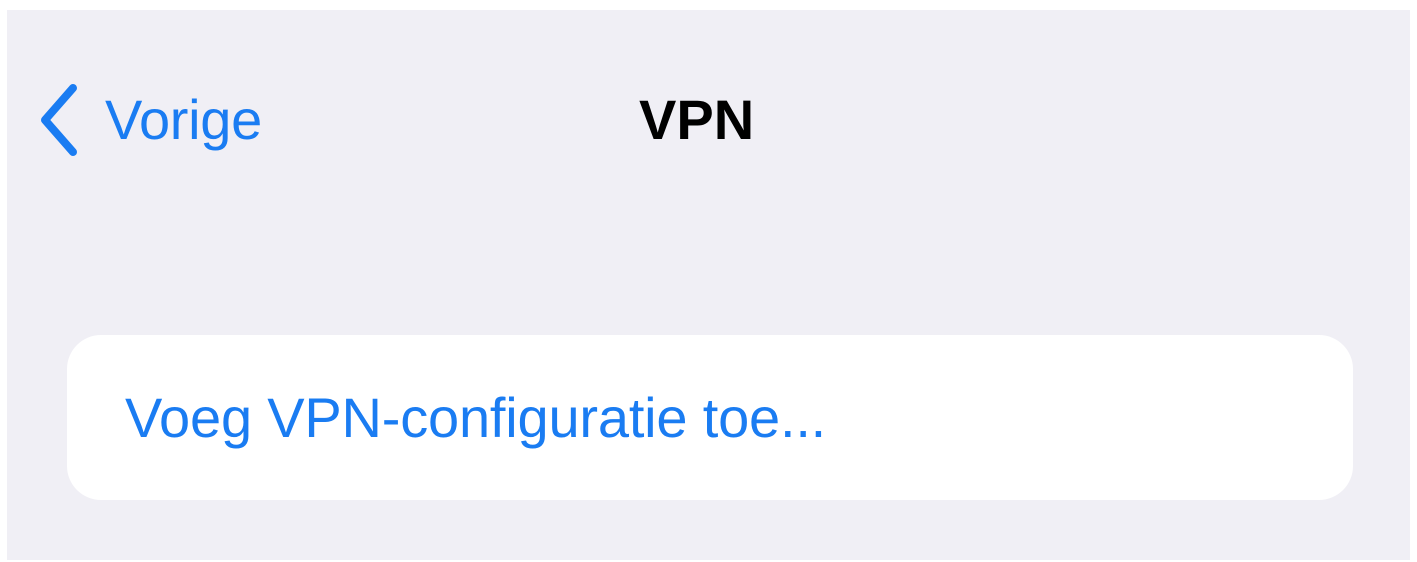 The width and height of the screenshot is (1417, 562). What do you see at coordinates (59, 120) in the screenshot?
I see `chevron-left-icon` at bounding box center [59, 120].